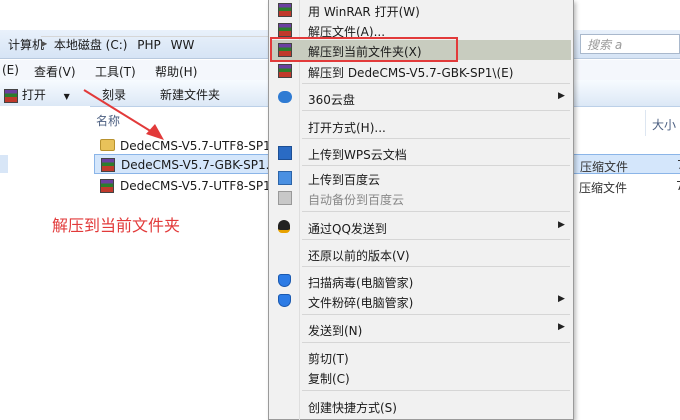 The image size is (680, 420). What do you see at coordinates (284, 226) in the screenshot?
I see `qq-icon` at bounding box center [284, 226].